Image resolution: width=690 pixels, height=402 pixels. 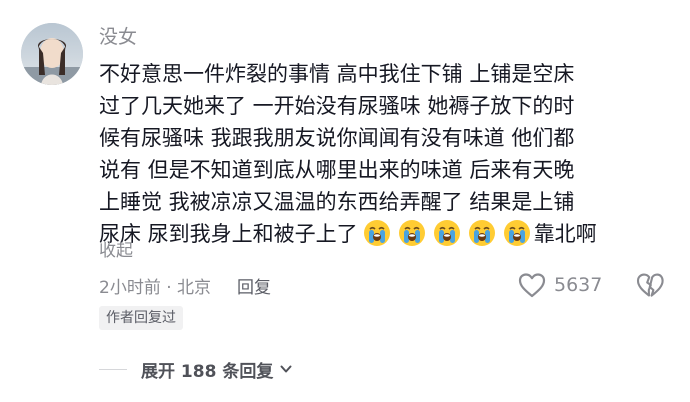 What do you see at coordinates (337, 74) in the screenshot?
I see `comment-line: 不好意思一件炸裂的事情 高中我住下铺 上铺是空床` at bounding box center [337, 74].